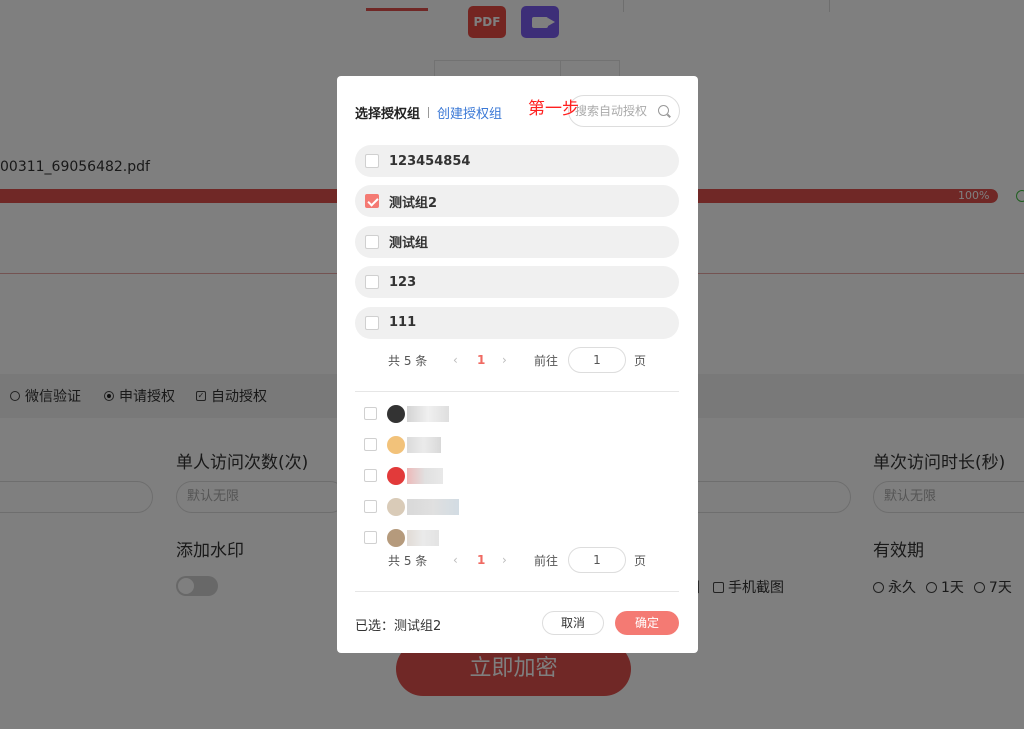 The image size is (1024, 729). Describe the element at coordinates (647, 623) in the screenshot. I see `confirm-button: 确定` at that location.